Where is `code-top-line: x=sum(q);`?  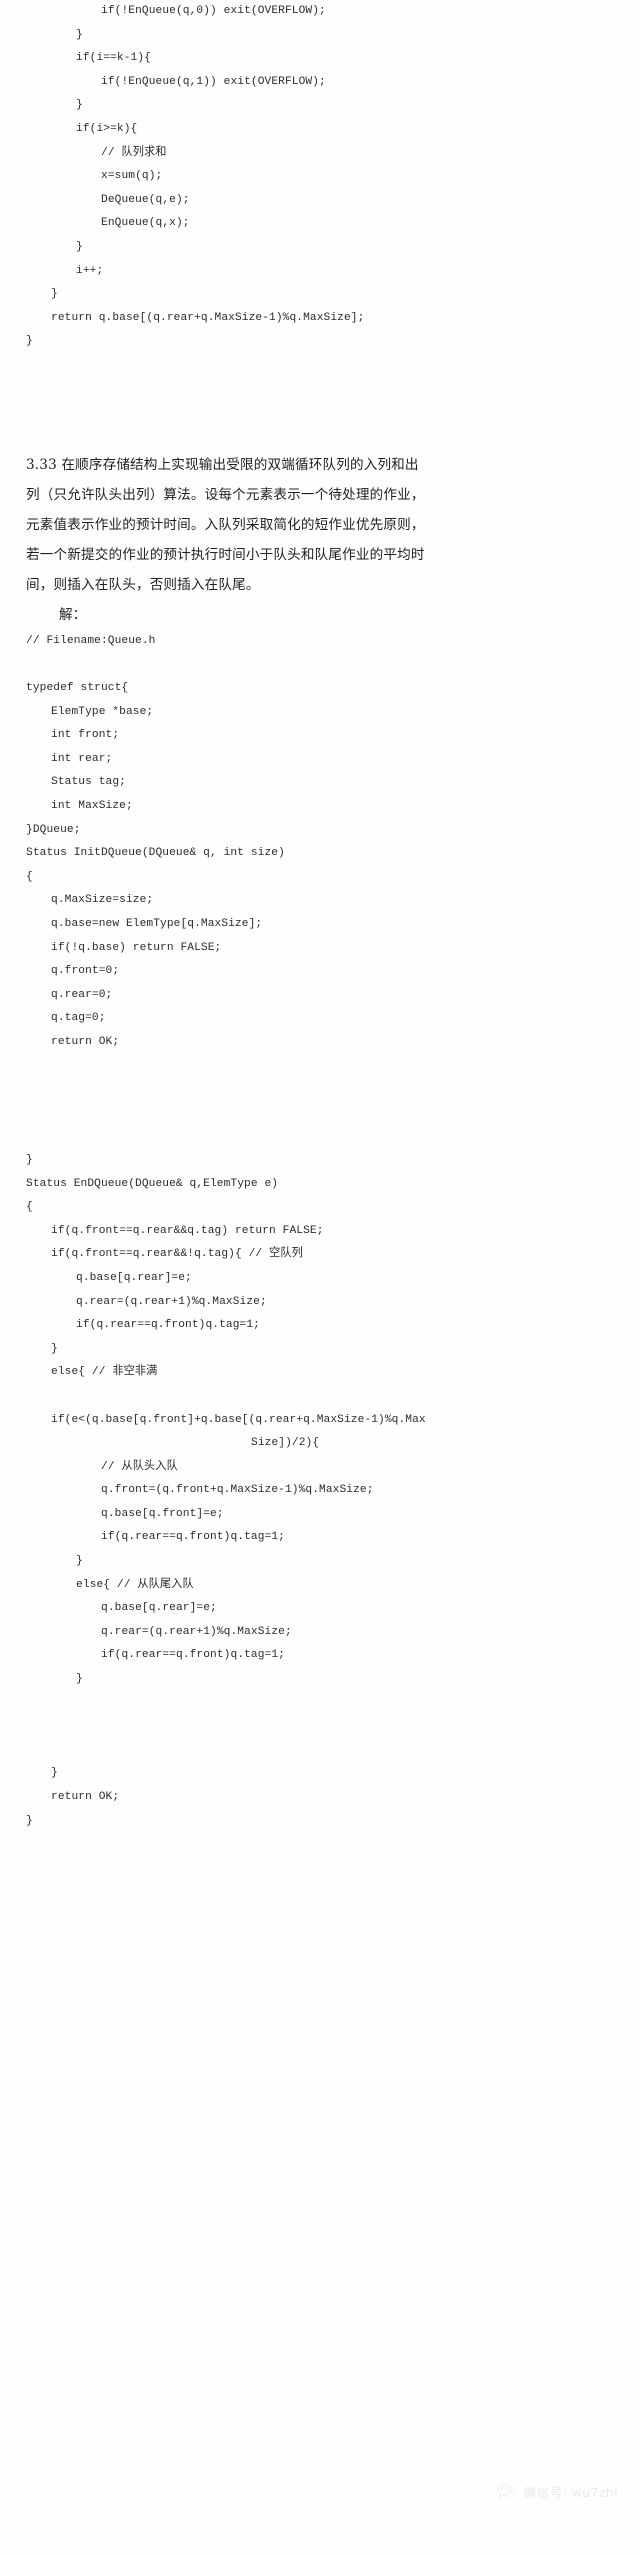 code-top-line: x=sum(q); is located at coordinates (132, 176).